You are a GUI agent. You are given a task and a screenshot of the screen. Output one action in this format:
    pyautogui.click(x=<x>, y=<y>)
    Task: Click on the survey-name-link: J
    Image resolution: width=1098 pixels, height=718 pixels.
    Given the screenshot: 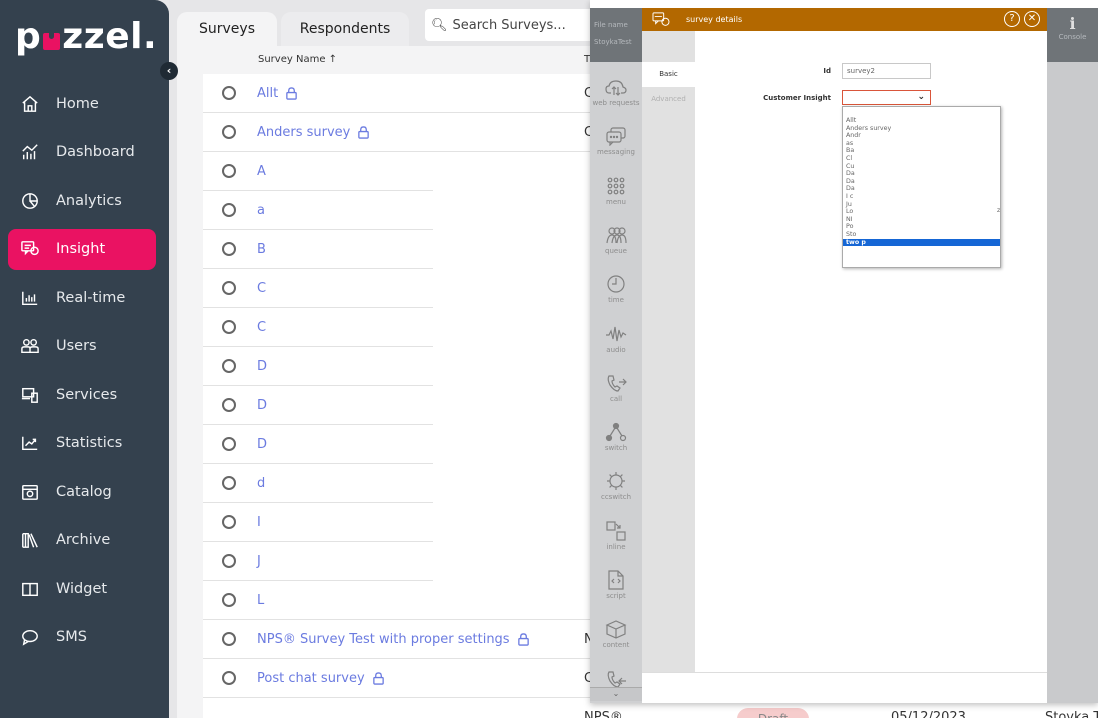 What is the action you would take?
    pyautogui.click(x=259, y=561)
    